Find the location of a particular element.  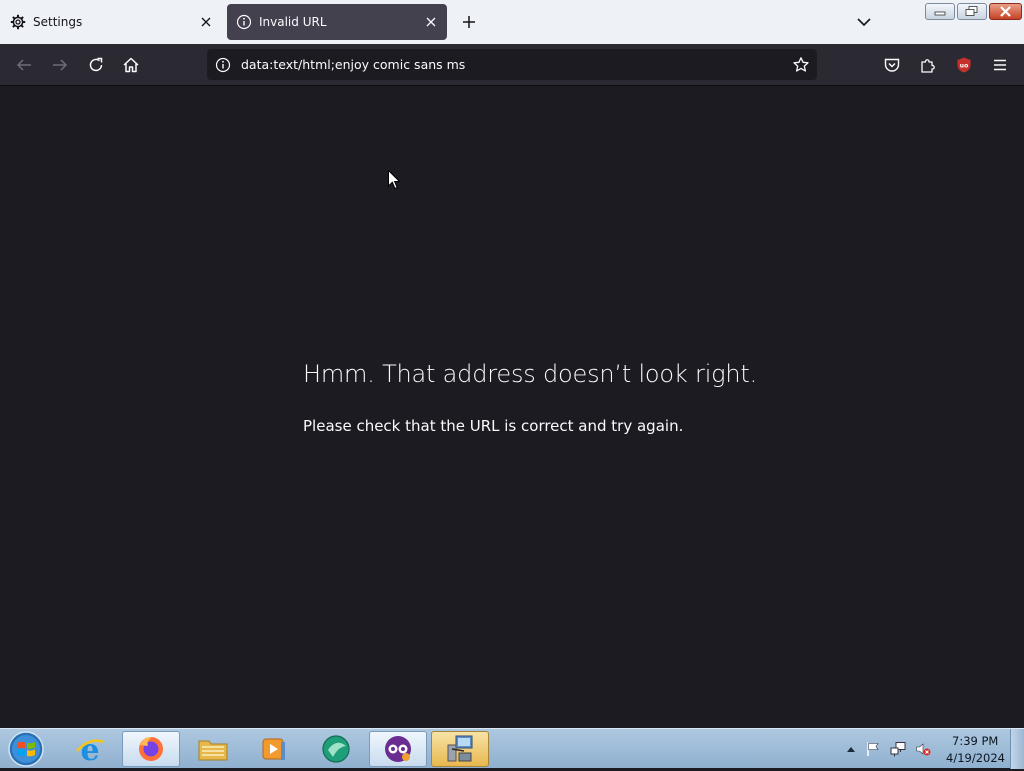

gear-icon is located at coordinates (18, 22).